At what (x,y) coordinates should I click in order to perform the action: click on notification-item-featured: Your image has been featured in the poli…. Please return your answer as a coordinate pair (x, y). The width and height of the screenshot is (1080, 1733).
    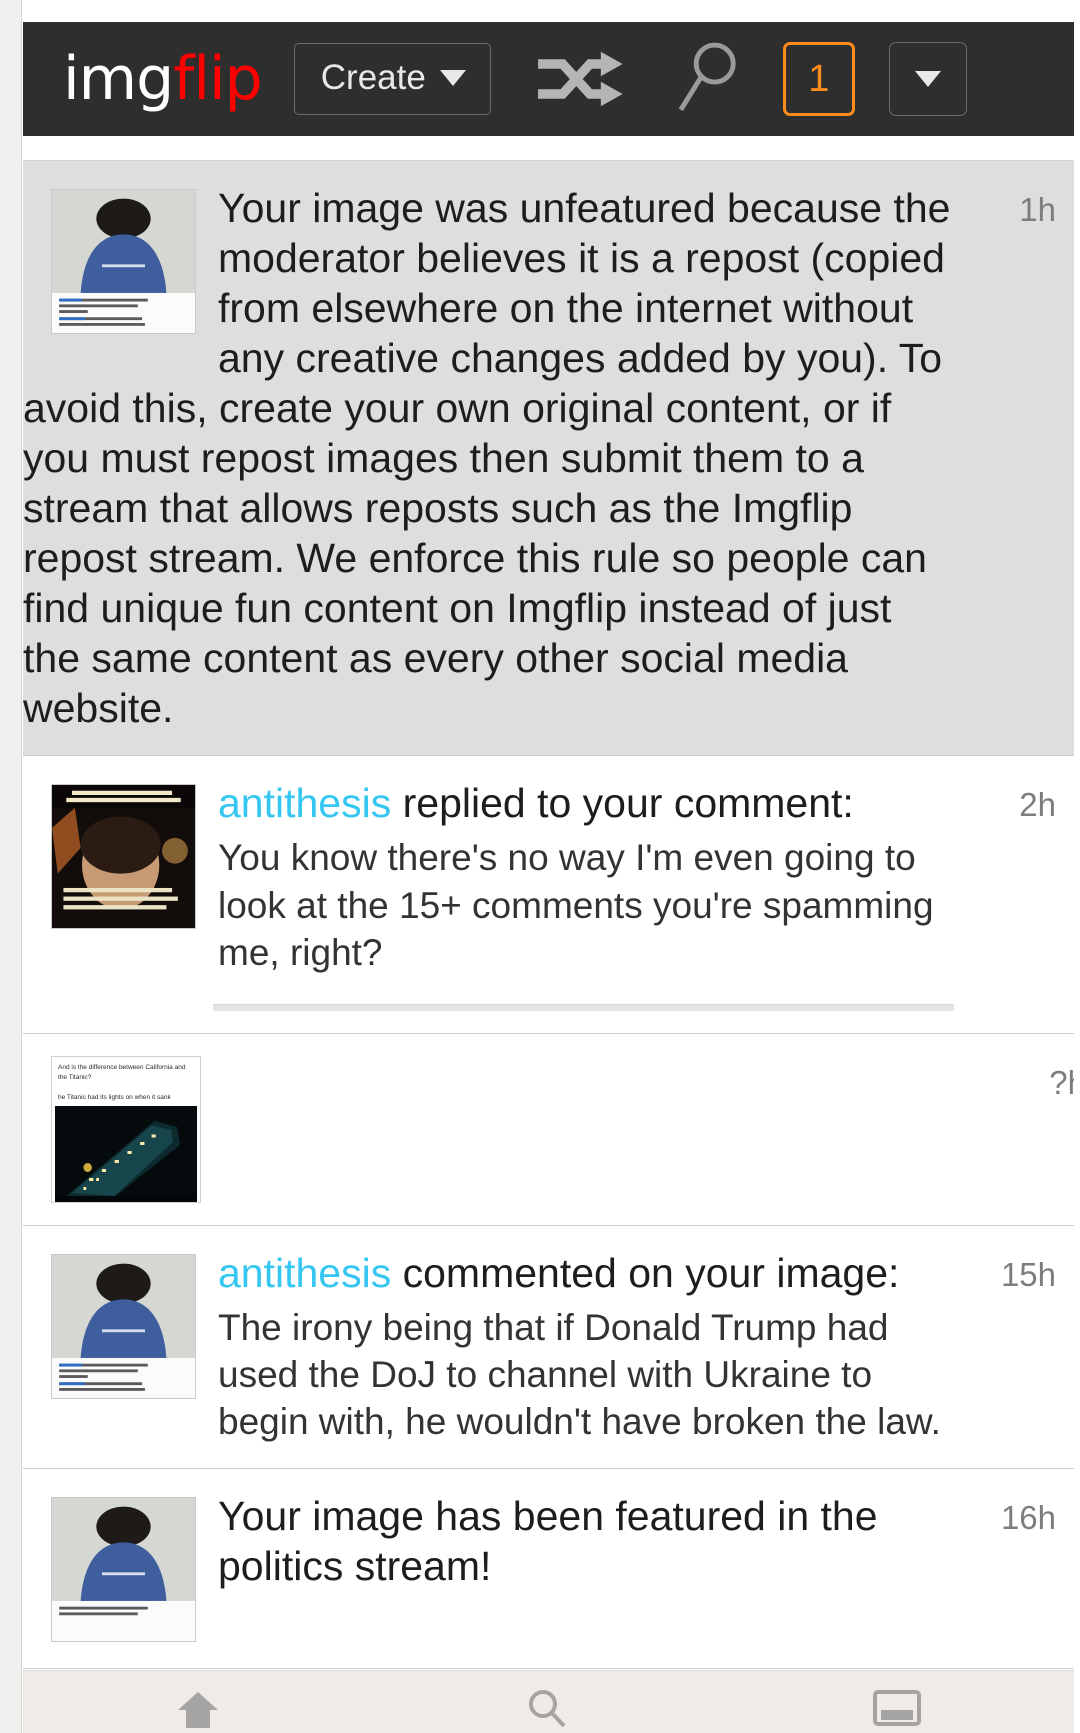
    Looking at the image, I should click on (548, 1568).